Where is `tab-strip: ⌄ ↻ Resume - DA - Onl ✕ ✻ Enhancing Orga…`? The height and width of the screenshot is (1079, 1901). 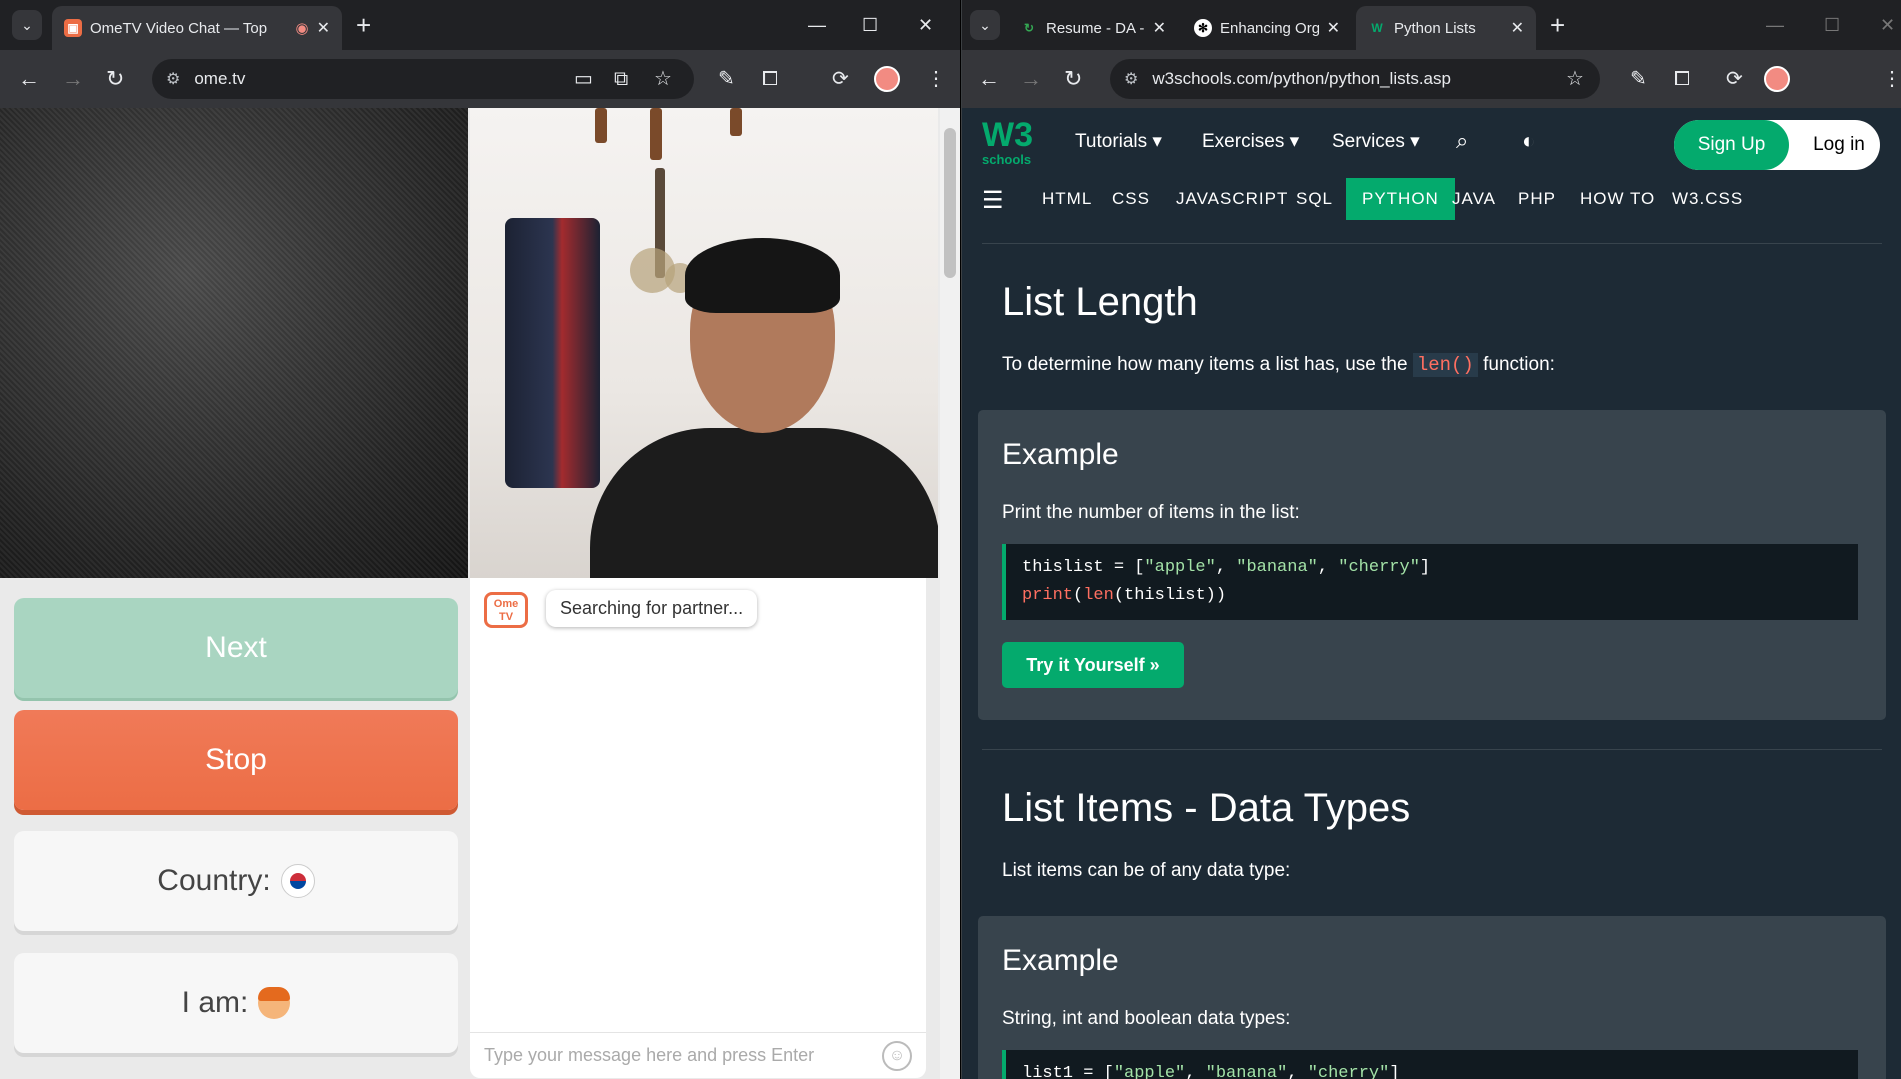 tab-strip: ⌄ ↻ Resume - DA - Onl ✕ ✻ Enhancing Orga… is located at coordinates (1431, 25).